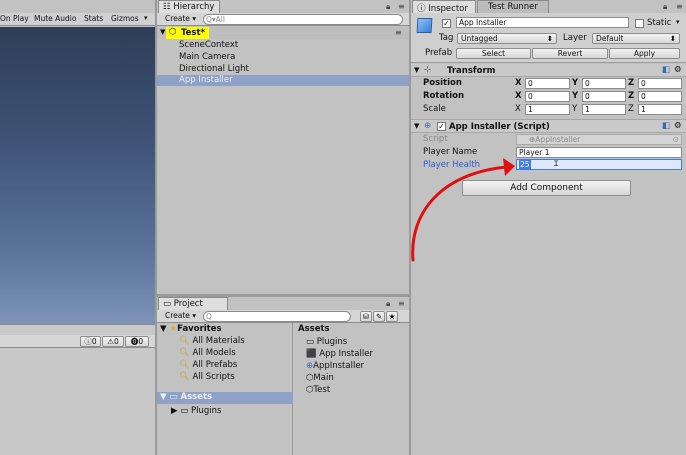 This screenshot has height=455, width=686. Describe the element at coordinates (547, 96) in the screenshot. I see `rotation-x-field: 0` at that location.